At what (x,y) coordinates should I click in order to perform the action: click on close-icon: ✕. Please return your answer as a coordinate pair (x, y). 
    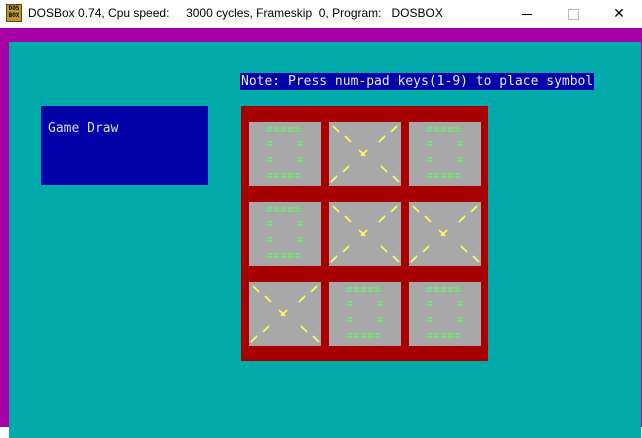
    Looking at the image, I should click on (619, 14).